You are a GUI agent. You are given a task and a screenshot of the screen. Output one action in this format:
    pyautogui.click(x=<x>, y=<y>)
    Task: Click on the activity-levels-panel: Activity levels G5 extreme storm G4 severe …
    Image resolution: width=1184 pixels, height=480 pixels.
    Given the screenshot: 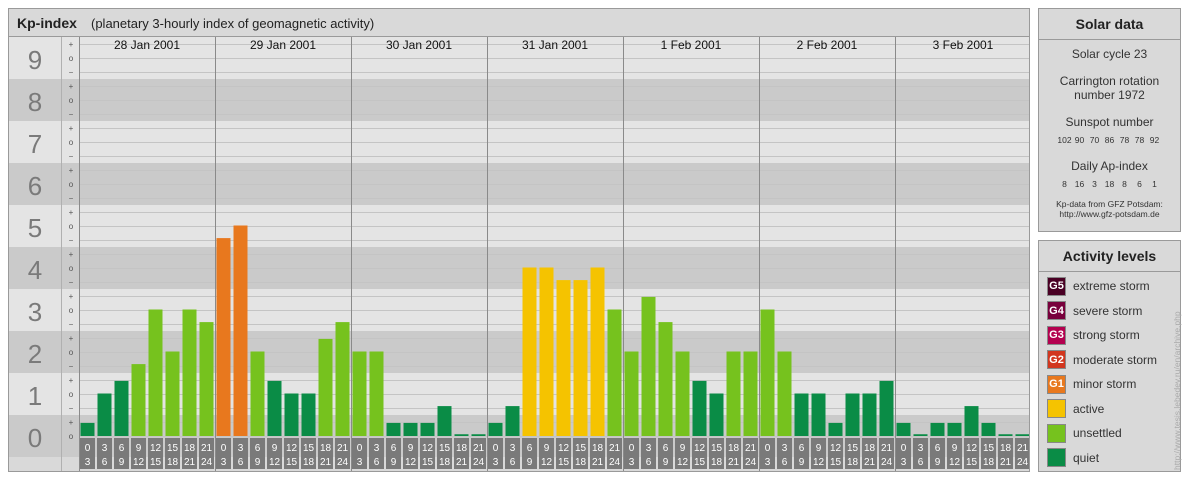 What is the action you would take?
    pyautogui.click(x=1109, y=356)
    